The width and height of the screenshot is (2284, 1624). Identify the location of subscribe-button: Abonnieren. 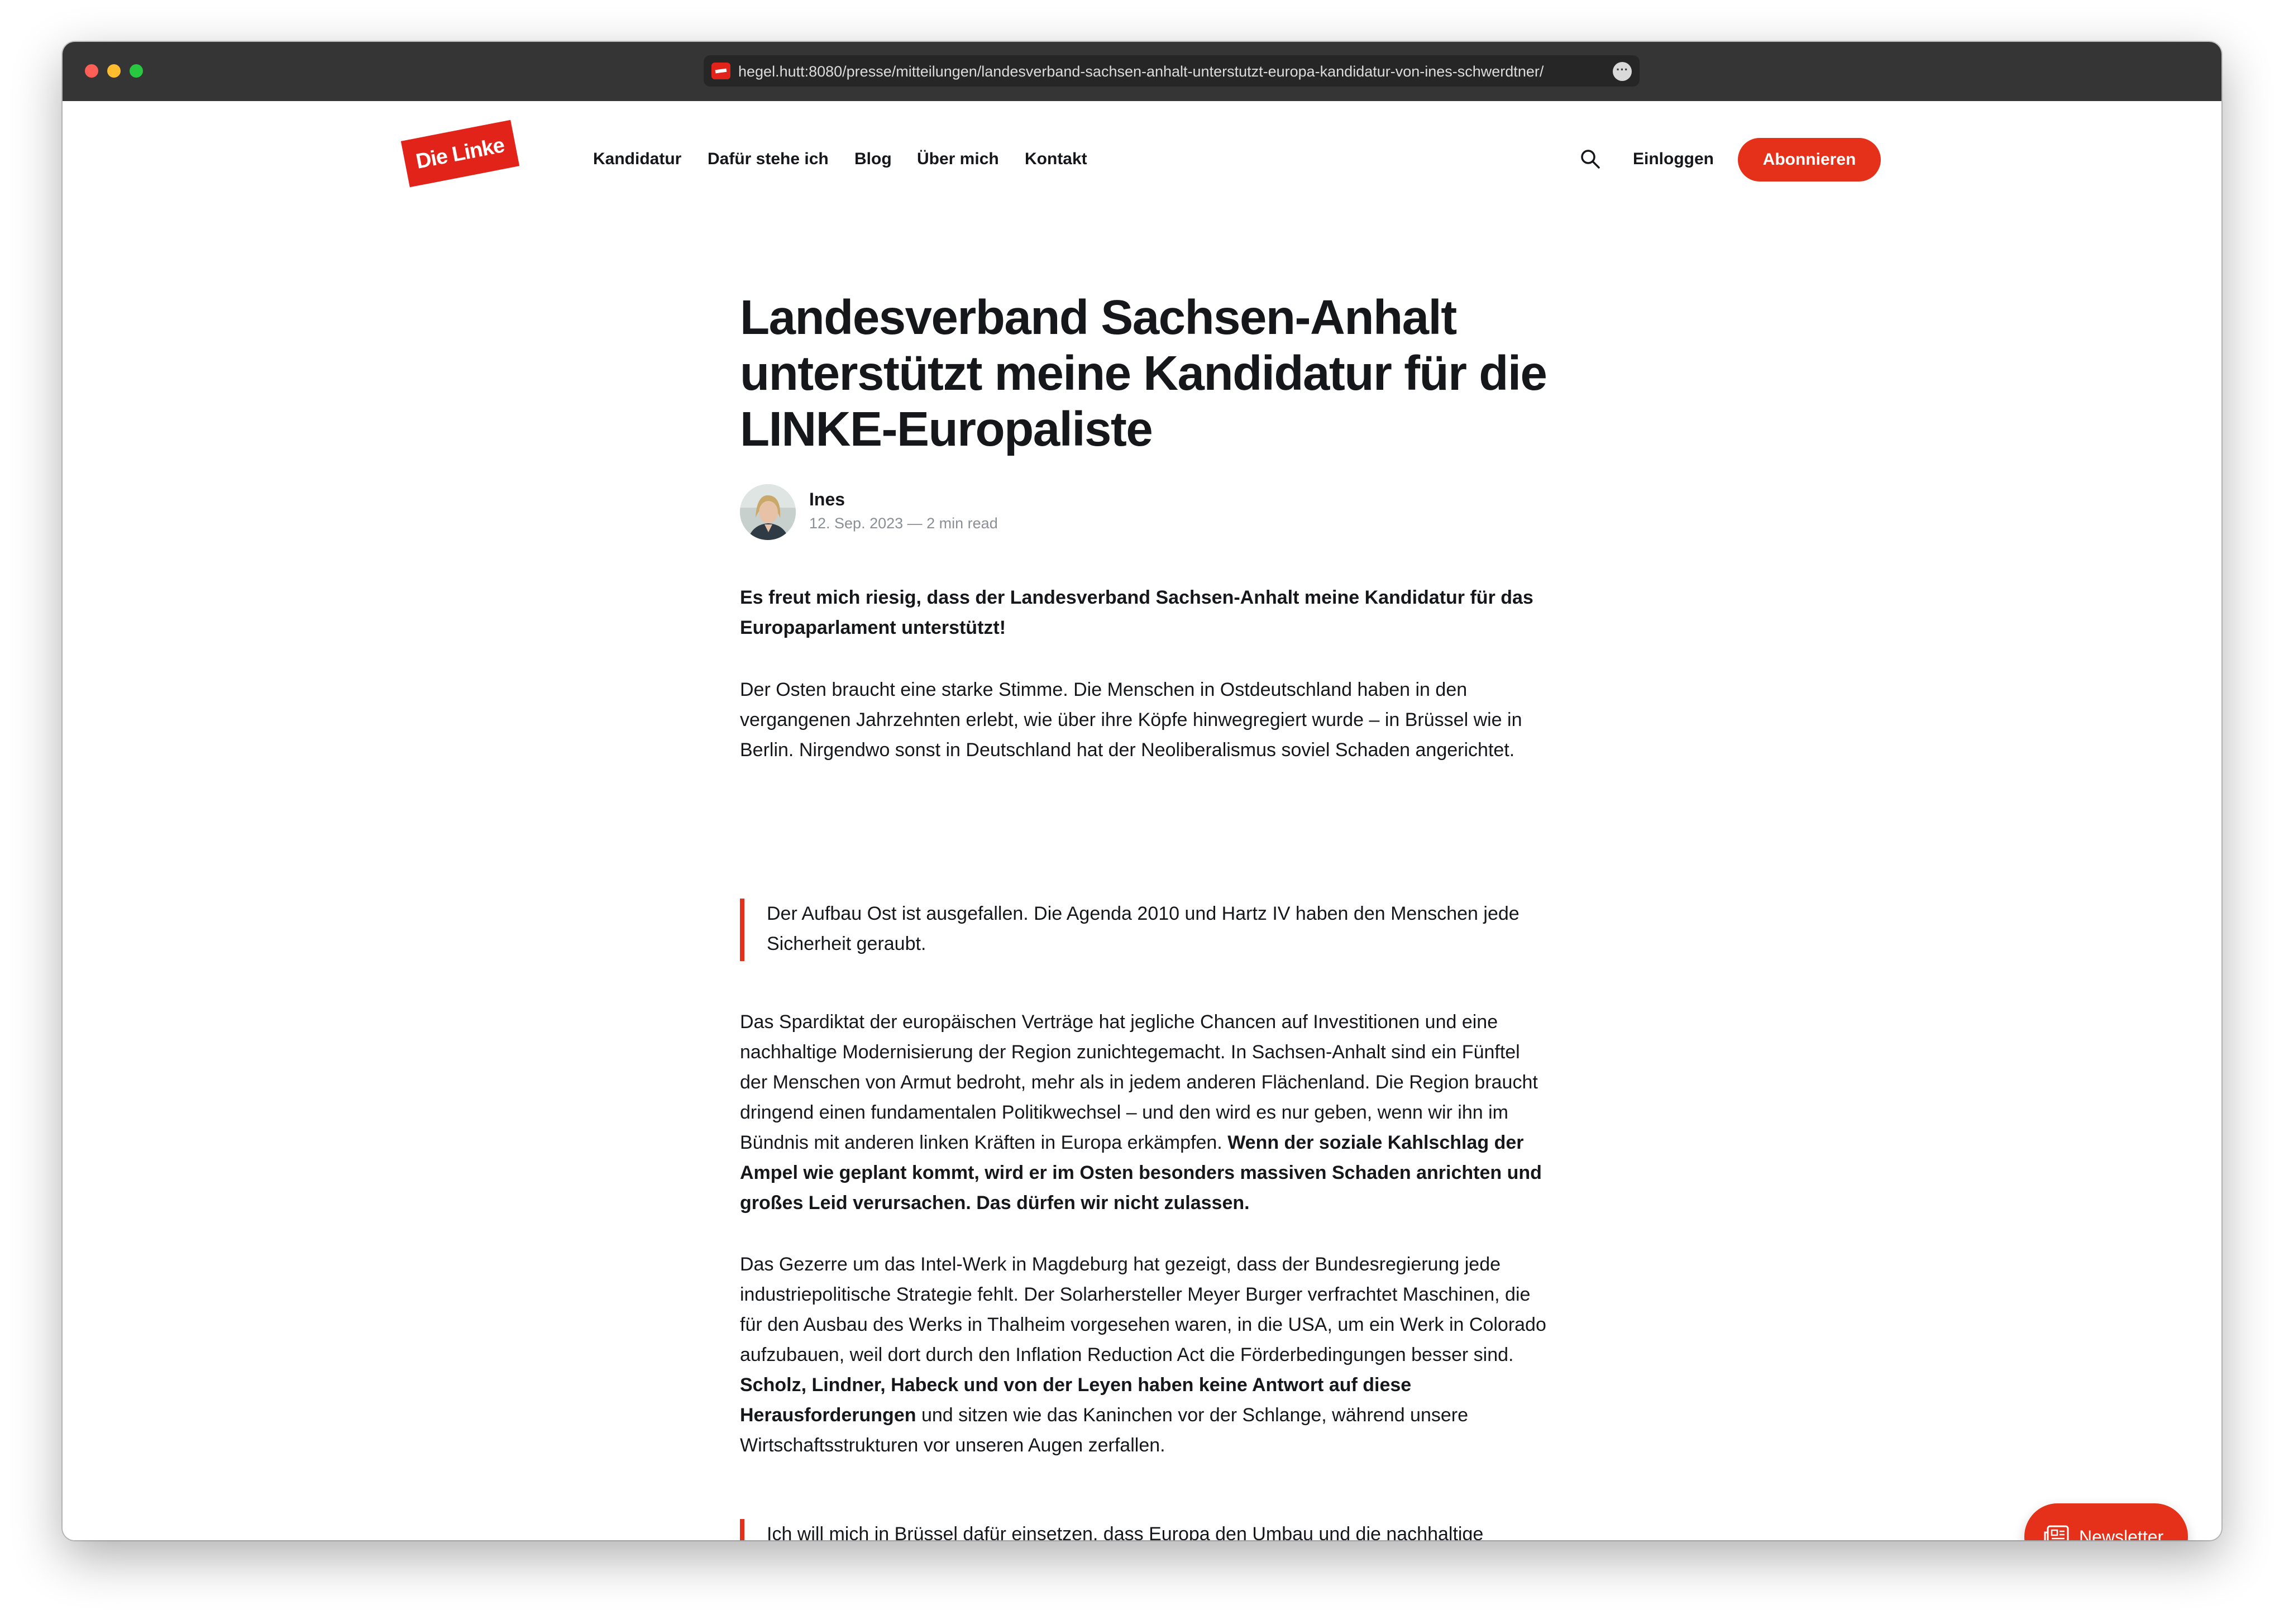
(1809, 159).